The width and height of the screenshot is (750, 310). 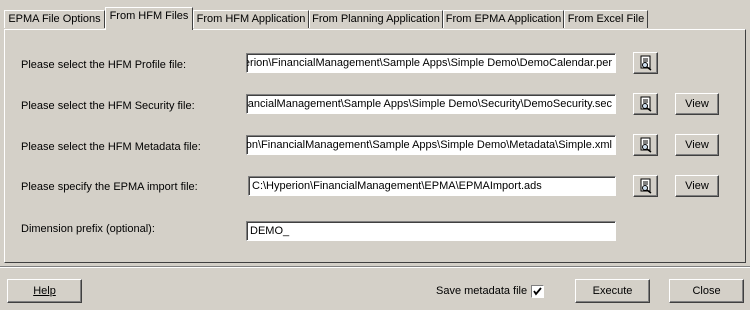 I want to click on close-button: Close, so click(x=706, y=291).